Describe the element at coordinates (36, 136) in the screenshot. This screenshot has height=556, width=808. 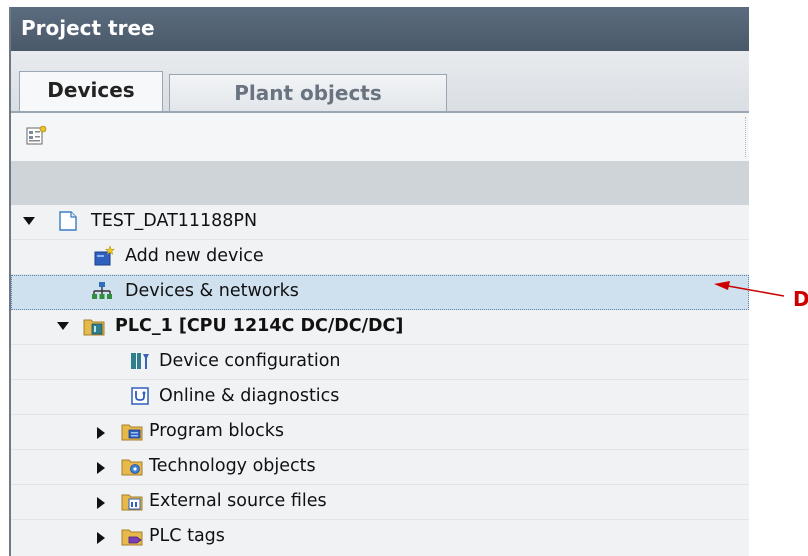
I see `project-view-icon` at that location.